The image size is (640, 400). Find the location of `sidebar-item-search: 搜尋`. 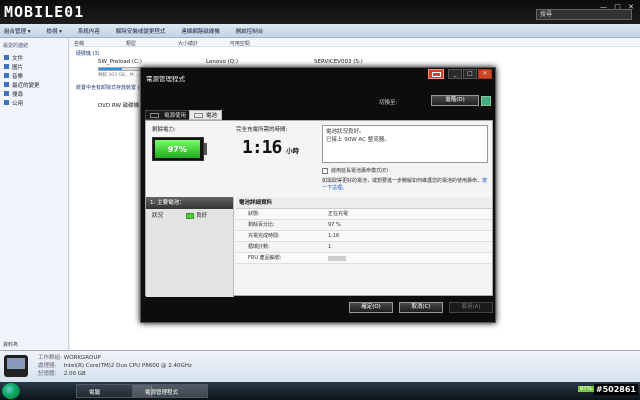

sidebar-item-search: 搜尋 is located at coordinates (34, 93).